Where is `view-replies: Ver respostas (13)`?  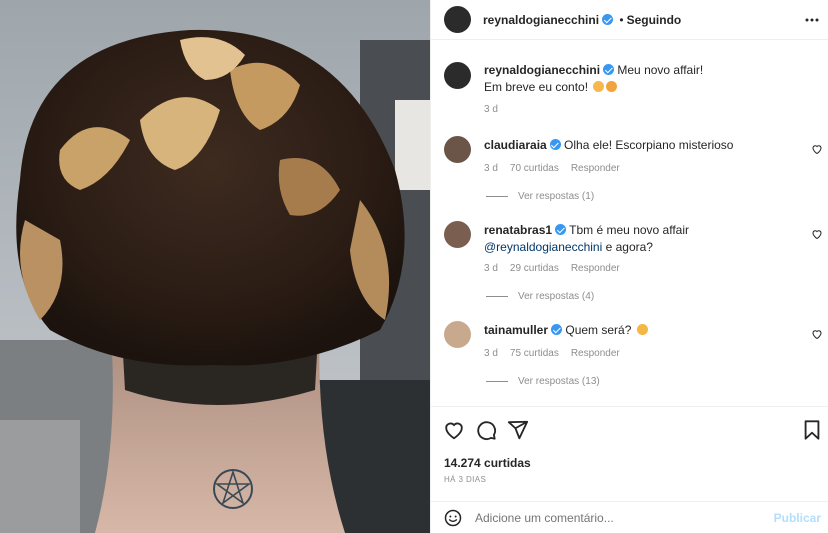
view-replies: Ver respostas (13) is located at coordinates (543, 381).